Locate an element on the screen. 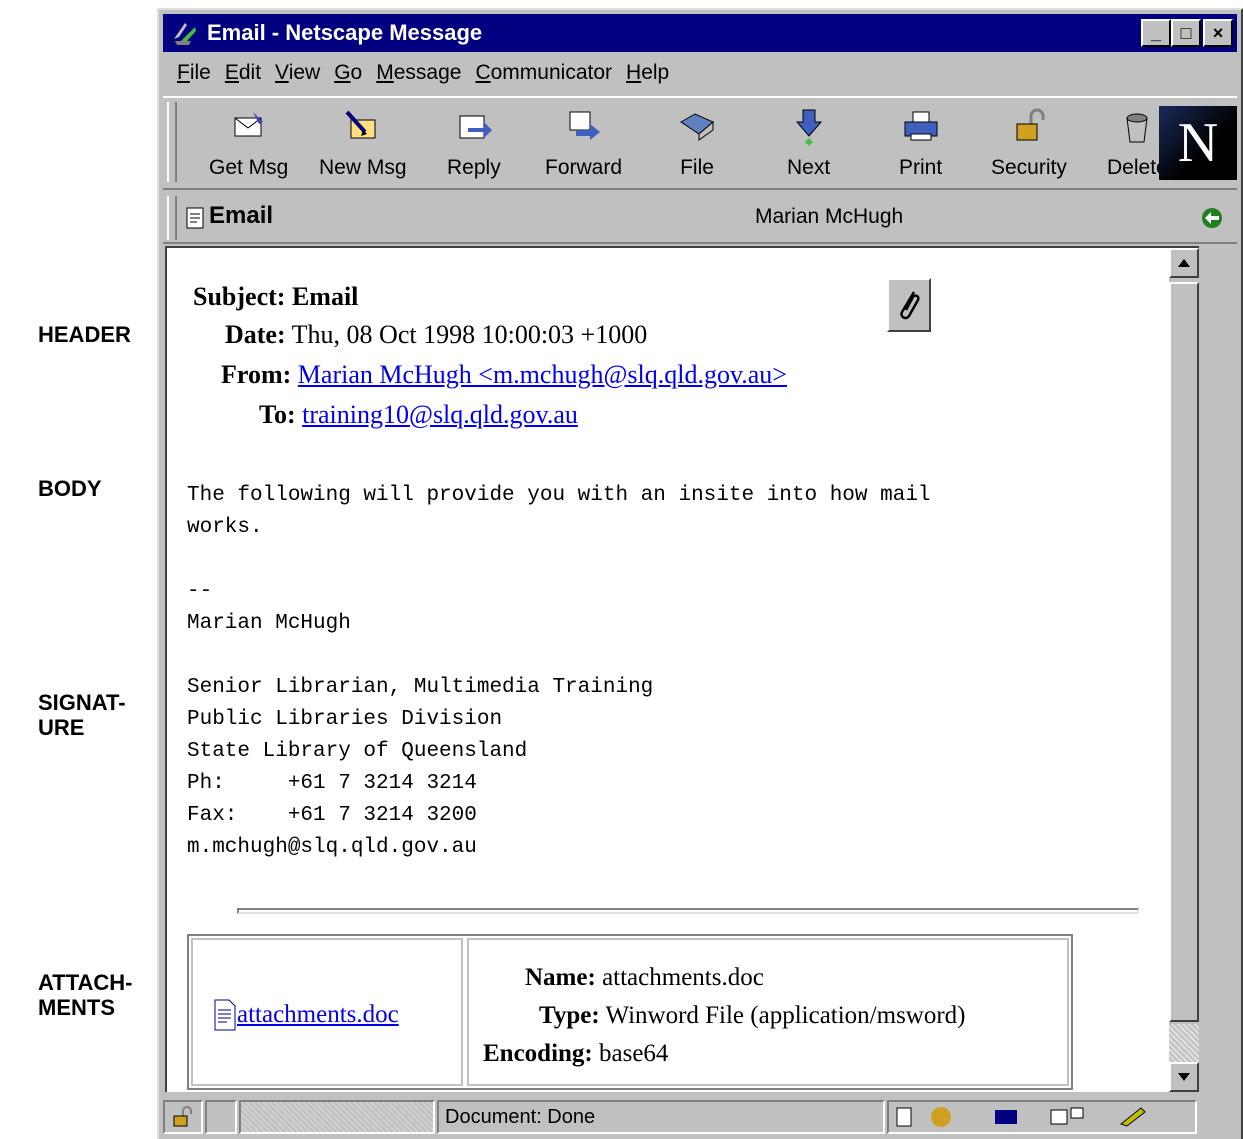 Image resolution: width=1243 pixels, height=1139 pixels. close-button: × is located at coordinates (1218, 33).